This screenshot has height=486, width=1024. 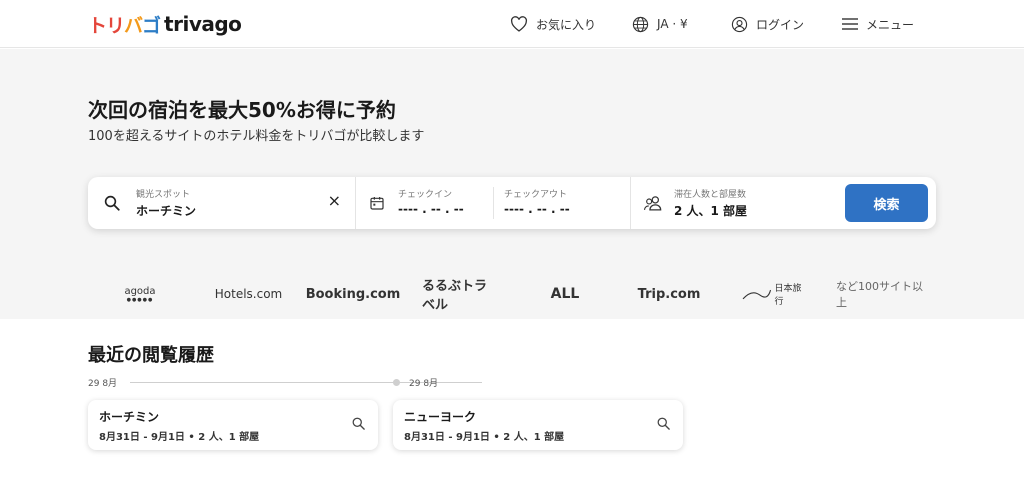 What do you see at coordinates (242, 110) in the screenshot?
I see `hero-title: 次回の宿泊を最大50%お得に予約` at bounding box center [242, 110].